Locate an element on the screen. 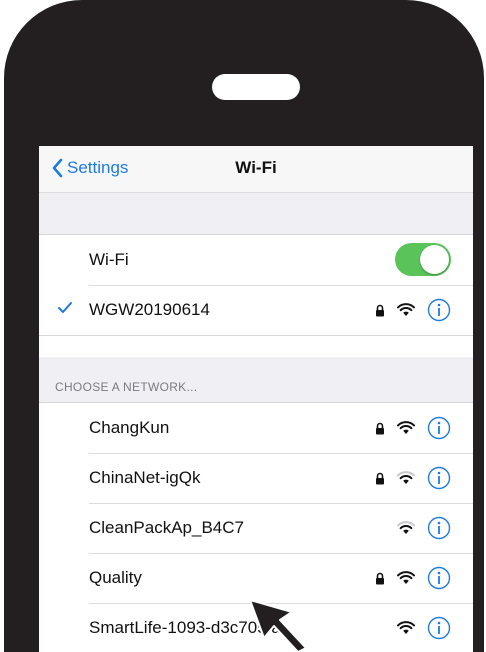 The height and width of the screenshot is (652, 486). toggle-knob is located at coordinates (434, 259).